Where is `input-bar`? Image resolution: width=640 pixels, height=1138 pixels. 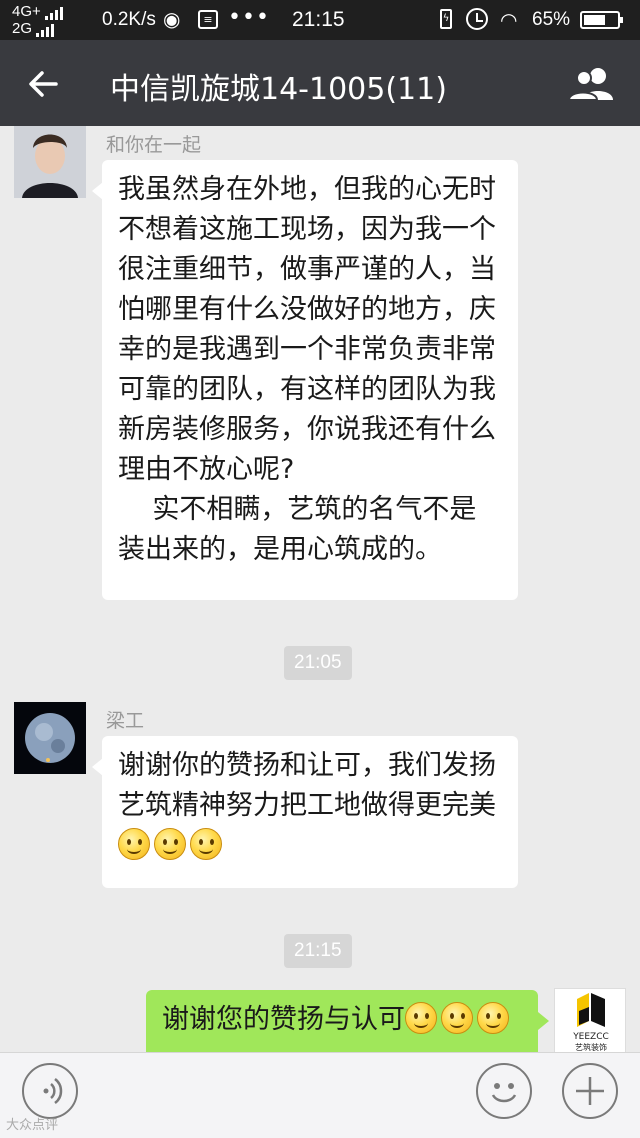 input-bar is located at coordinates (320, 1095).